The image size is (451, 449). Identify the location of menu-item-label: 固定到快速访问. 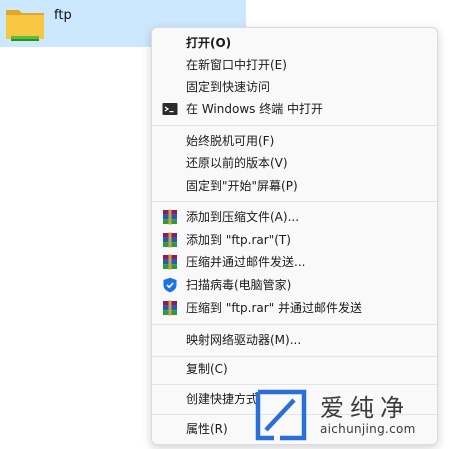
(228, 87).